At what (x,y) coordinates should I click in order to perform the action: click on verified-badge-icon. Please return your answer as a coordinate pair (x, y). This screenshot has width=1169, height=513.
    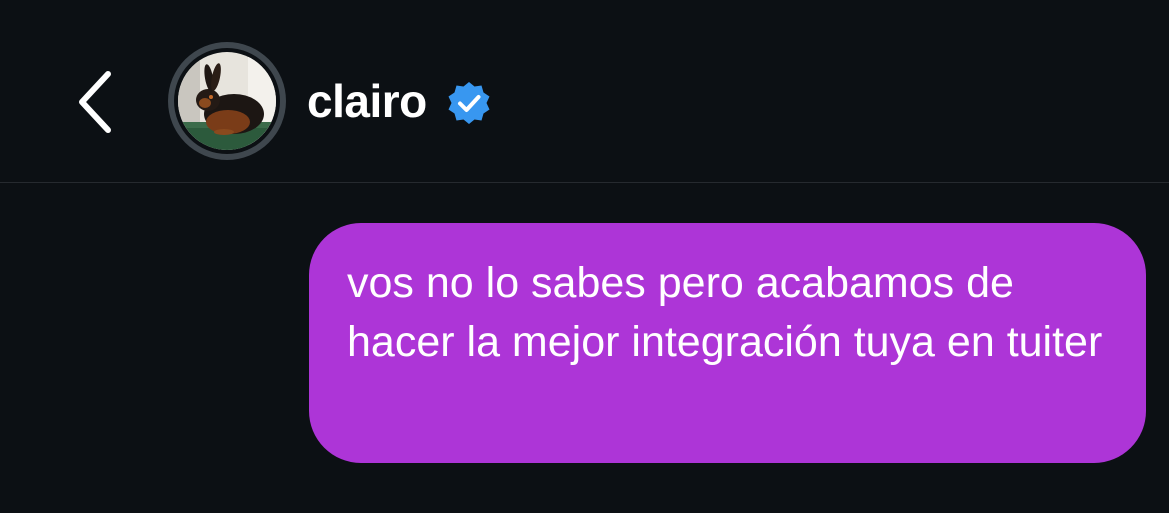
    Looking at the image, I should click on (469, 103).